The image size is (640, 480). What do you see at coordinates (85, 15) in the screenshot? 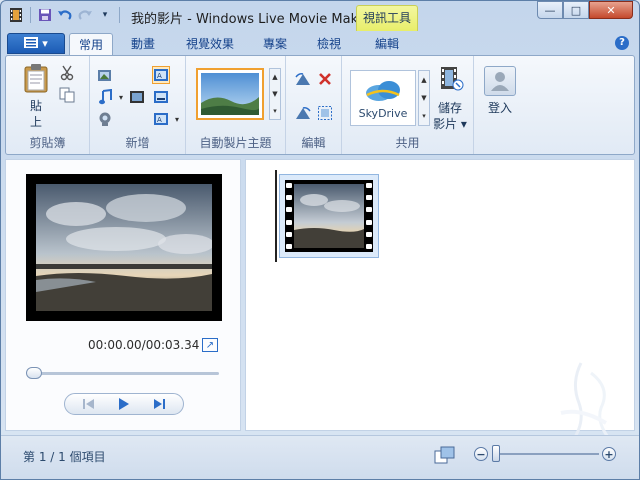
I see `redo-icon` at bounding box center [85, 15].